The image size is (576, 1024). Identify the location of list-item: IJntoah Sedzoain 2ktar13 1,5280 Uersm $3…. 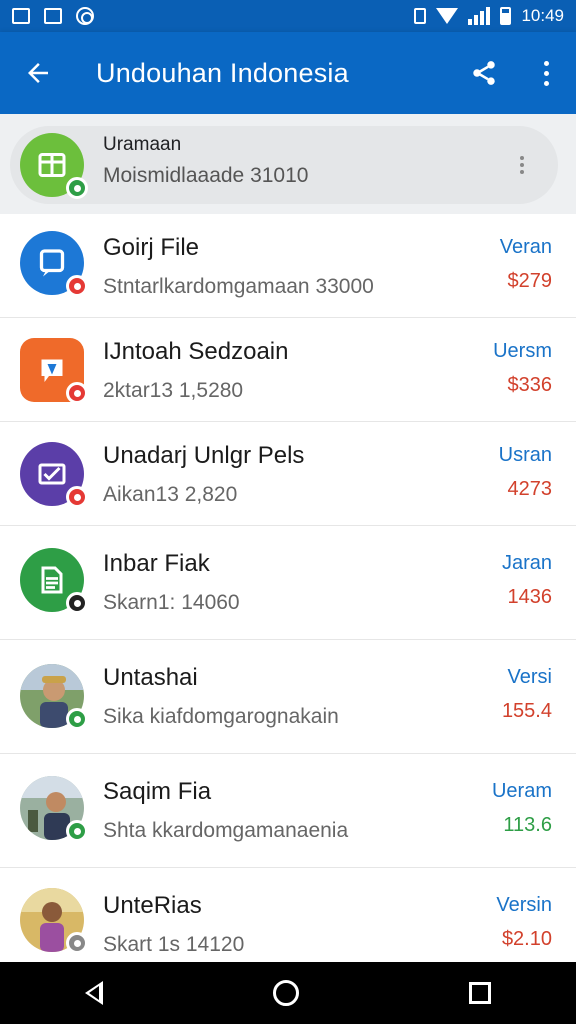
(288, 370).